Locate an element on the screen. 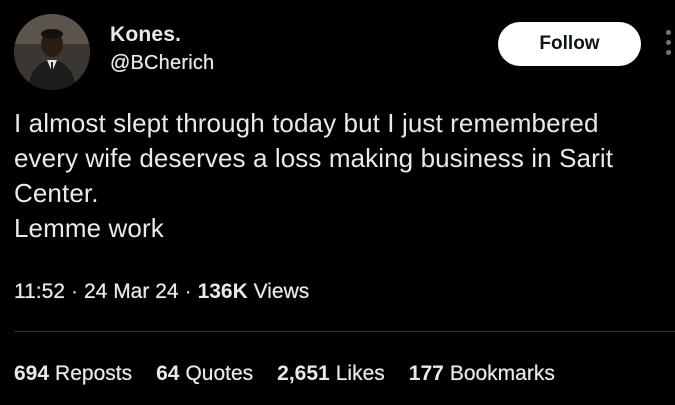  views-count: 136K is located at coordinates (222, 291).